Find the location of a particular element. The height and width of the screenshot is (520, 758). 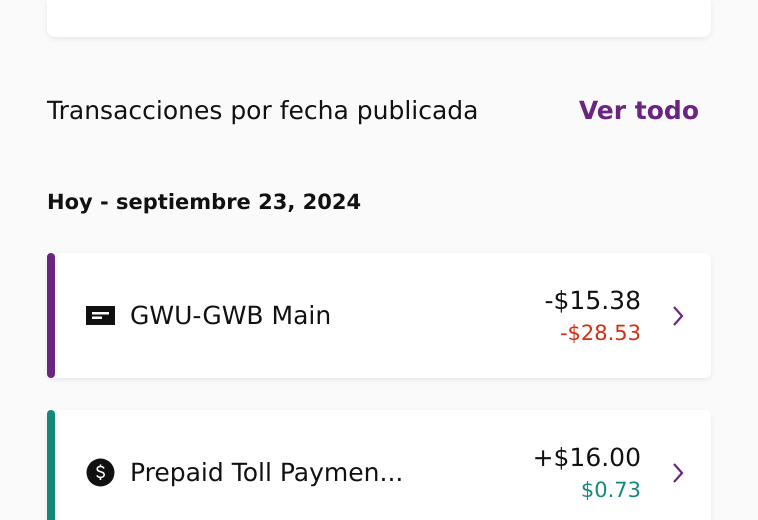

section-title: Transacciones por fecha publicada is located at coordinates (262, 110).